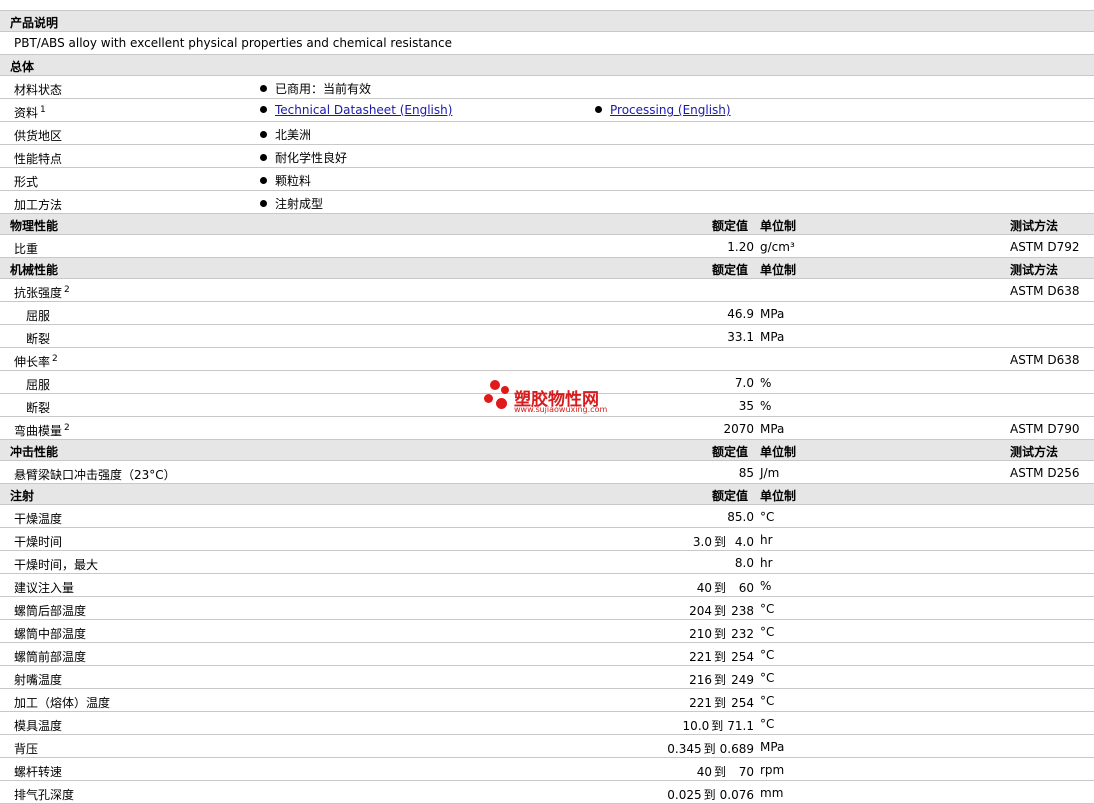  Describe the element at coordinates (561, 409) in the screenshot. I see `watermark-url: www.sujiaowuxing.com` at that location.